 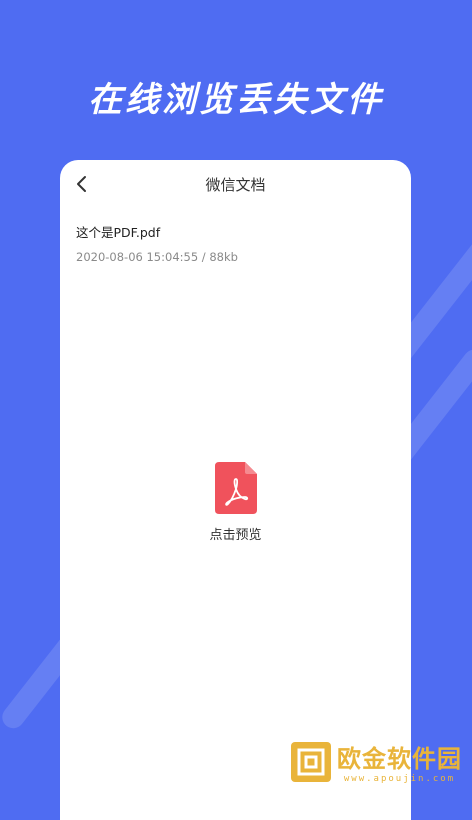 I want to click on file-name: 这个是PDF.pdf, so click(x=118, y=232).